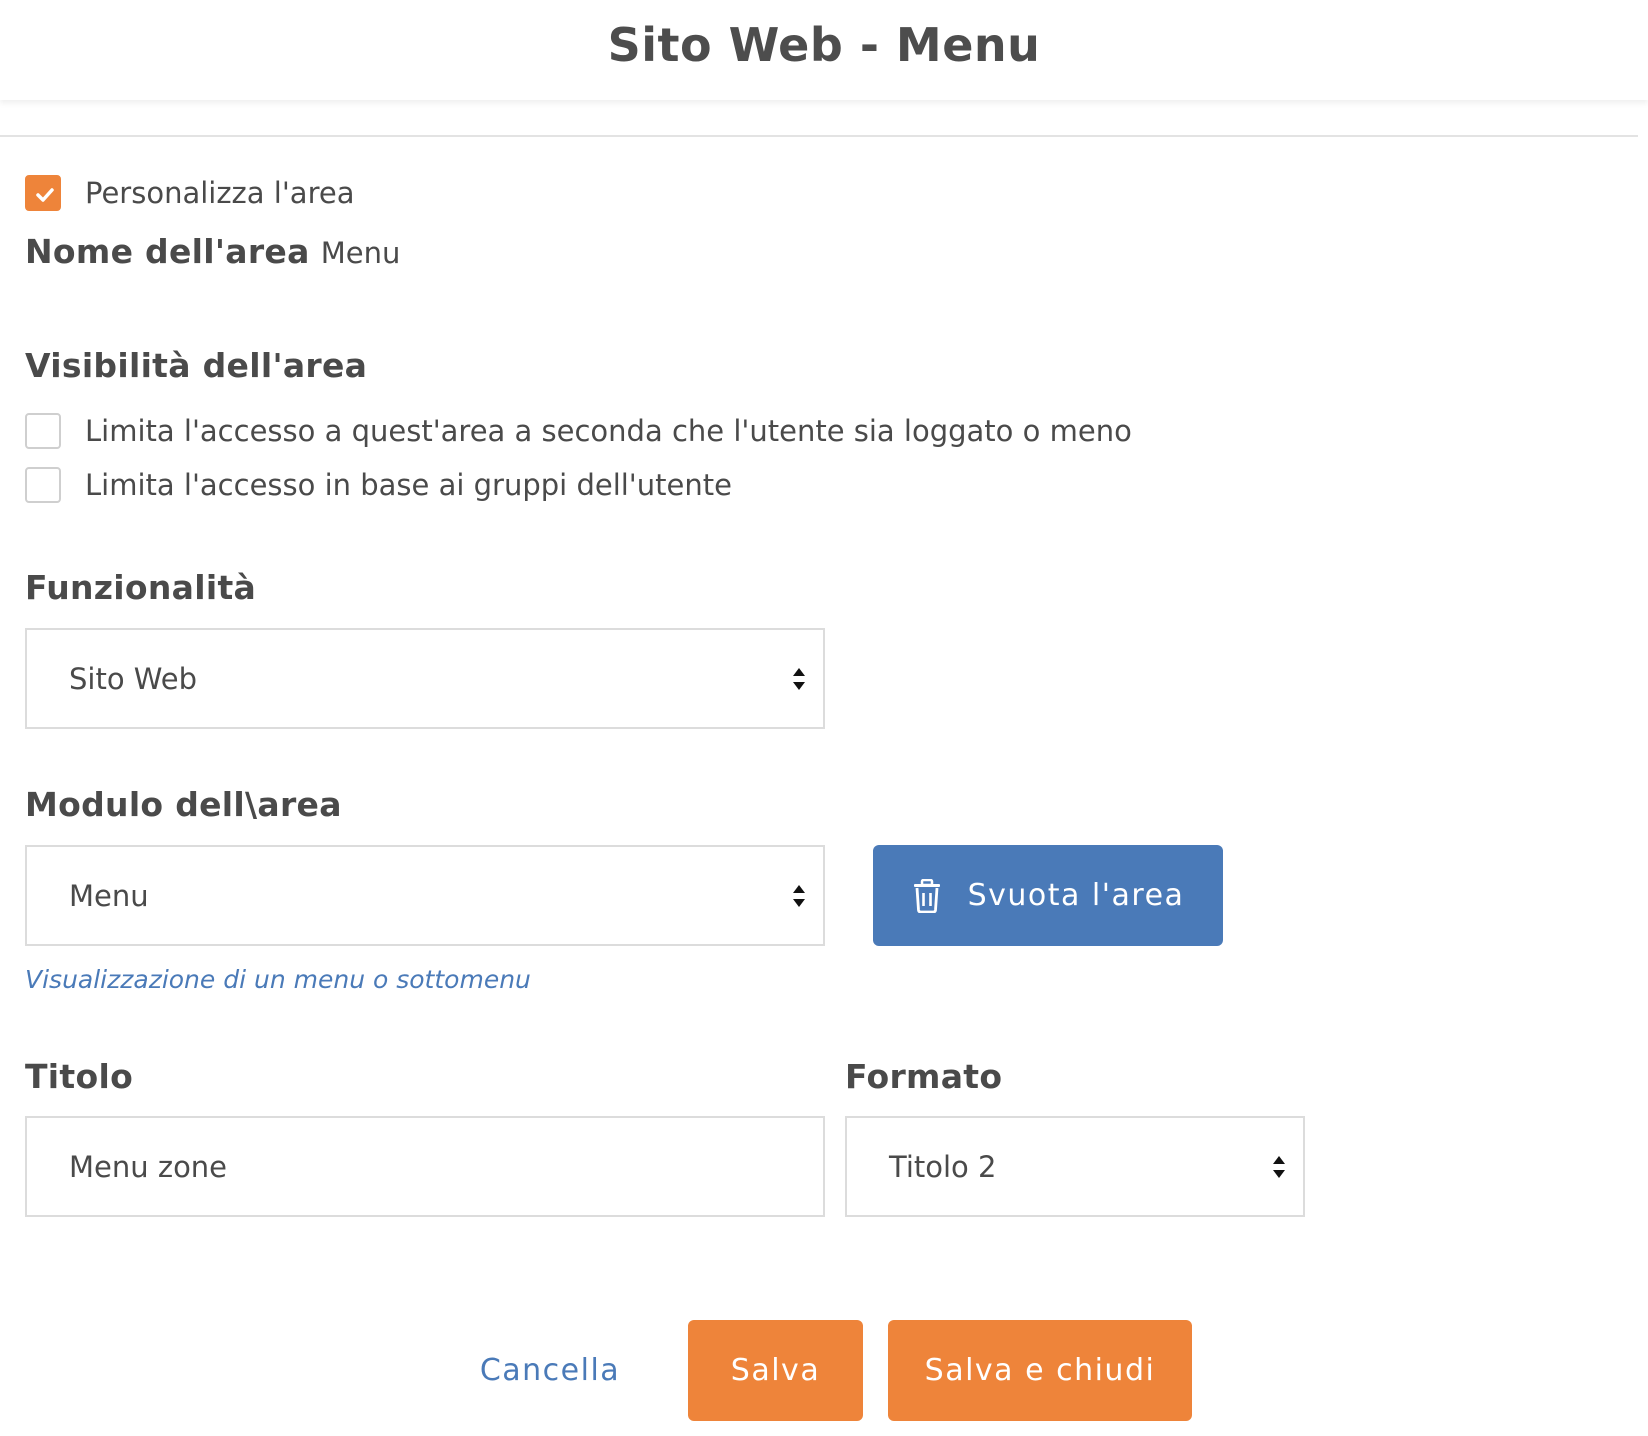 The width and height of the screenshot is (1648, 1436). What do you see at coordinates (141, 587) in the screenshot?
I see `functionality-label: Funzionalità` at bounding box center [141, 587].